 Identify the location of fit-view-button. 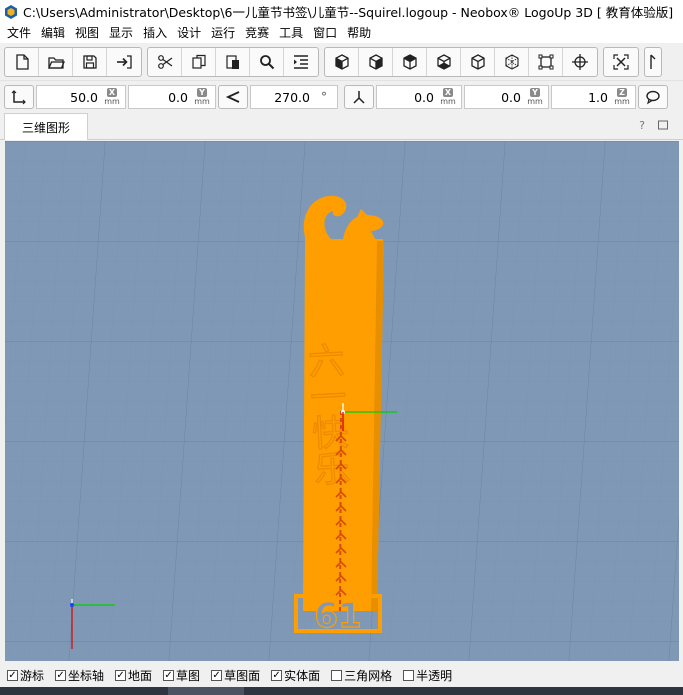
(546, 61).